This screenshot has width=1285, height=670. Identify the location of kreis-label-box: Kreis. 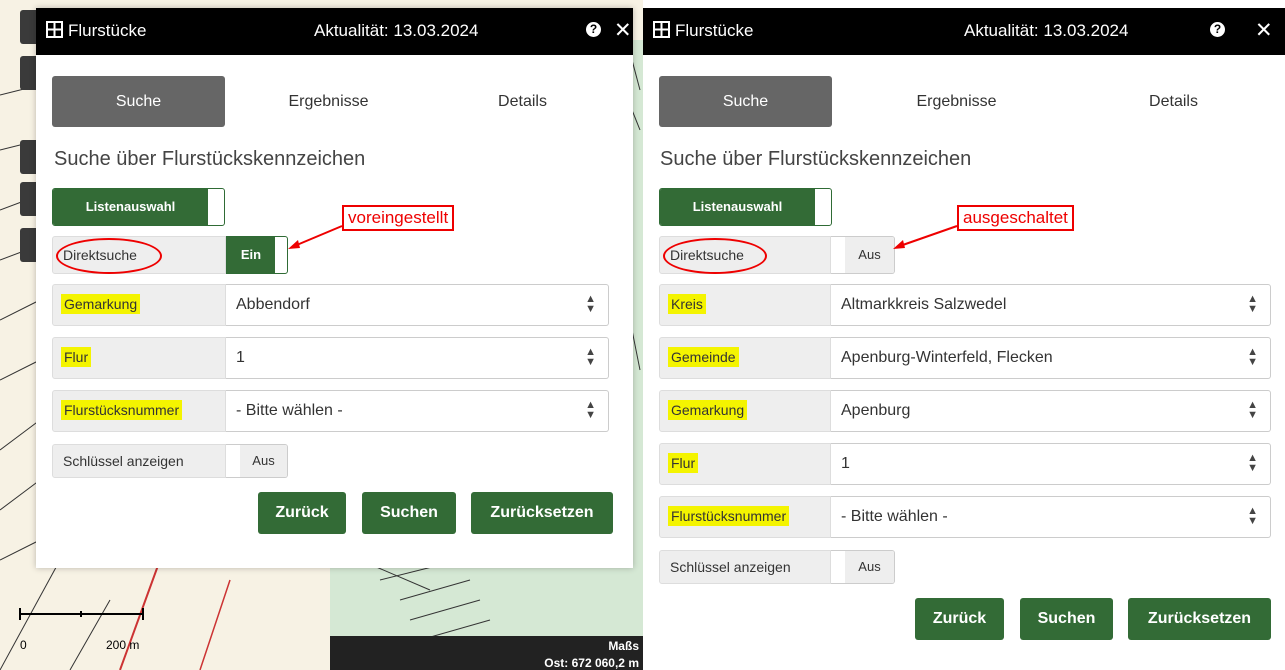
(745, 305).